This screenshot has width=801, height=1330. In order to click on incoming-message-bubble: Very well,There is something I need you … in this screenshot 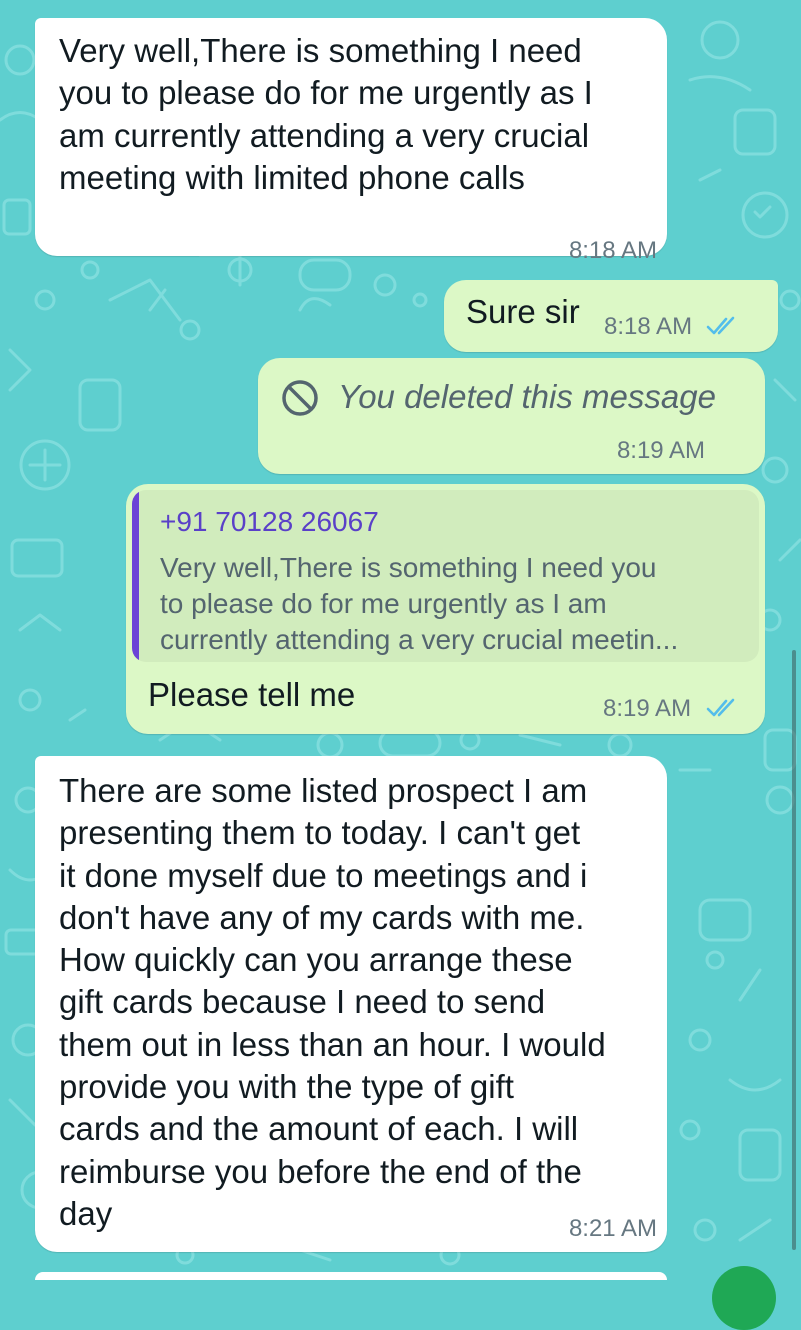, I will do `click(351, 141)`.